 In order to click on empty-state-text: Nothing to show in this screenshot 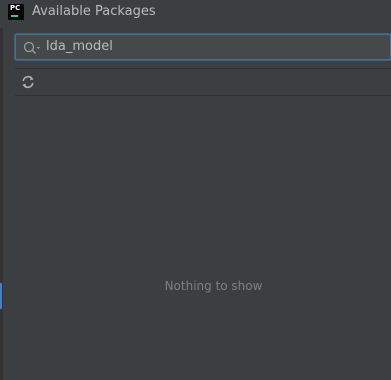, I will do `click(213, 286)`.